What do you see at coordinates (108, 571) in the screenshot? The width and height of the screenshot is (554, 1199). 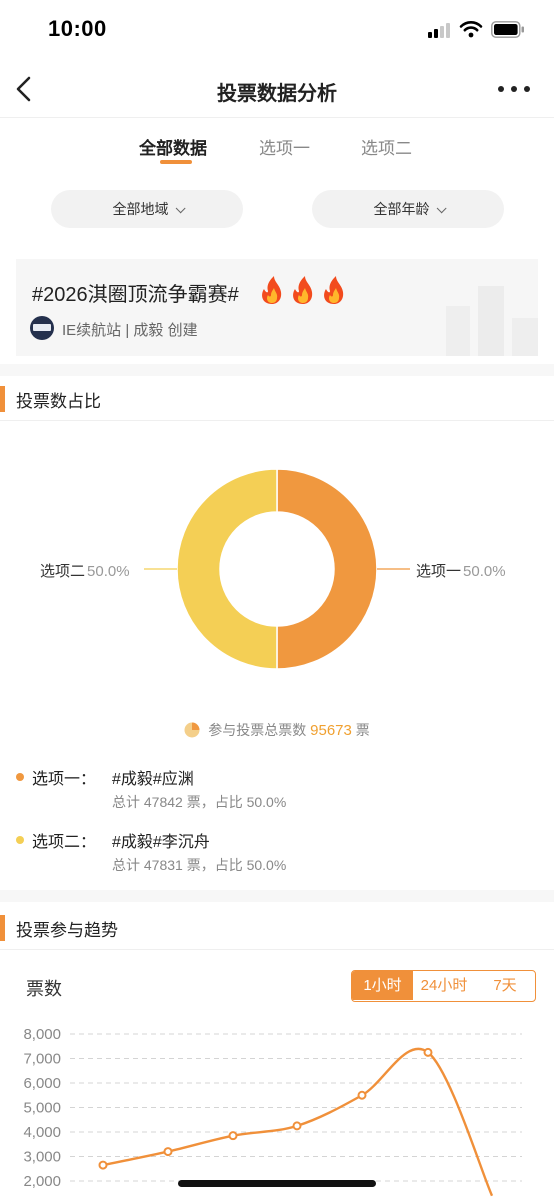 I see `option-2-slice-percent: 50.0%` at bounding box center [108, 571].